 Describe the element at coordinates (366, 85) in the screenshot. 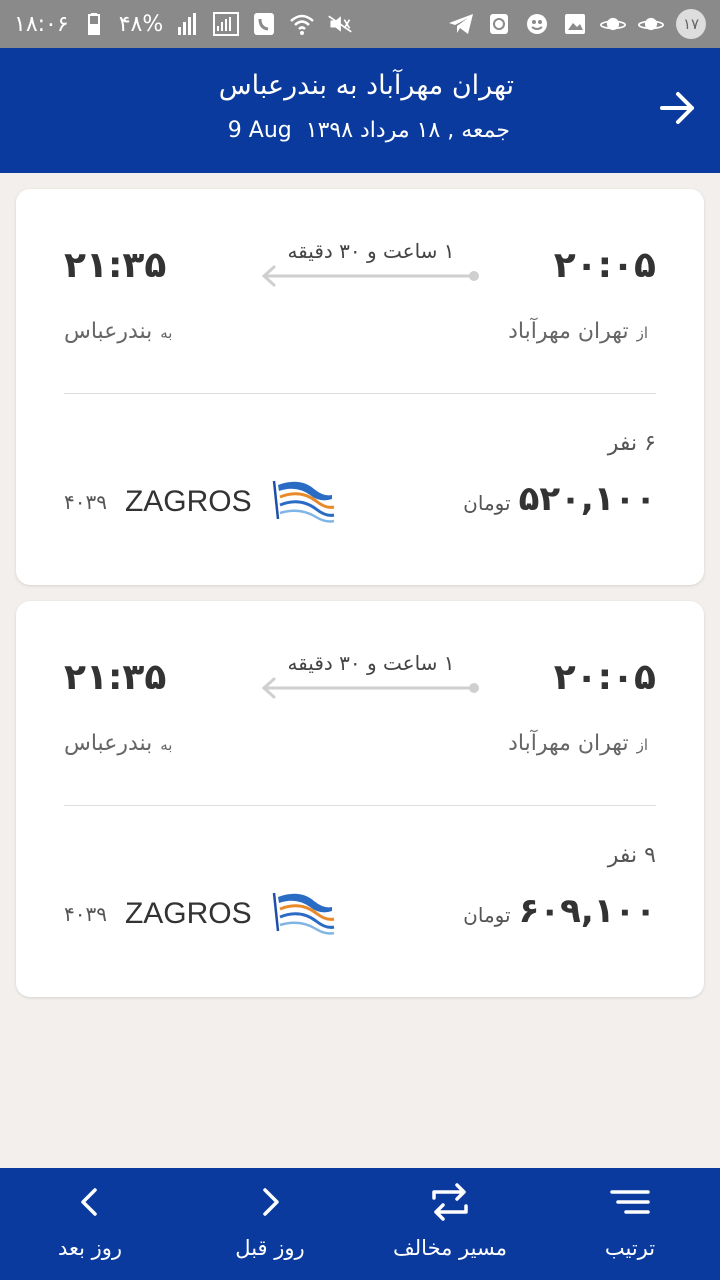

I see `route-title: تهران مهرآباد به بندرعباس` at that location.